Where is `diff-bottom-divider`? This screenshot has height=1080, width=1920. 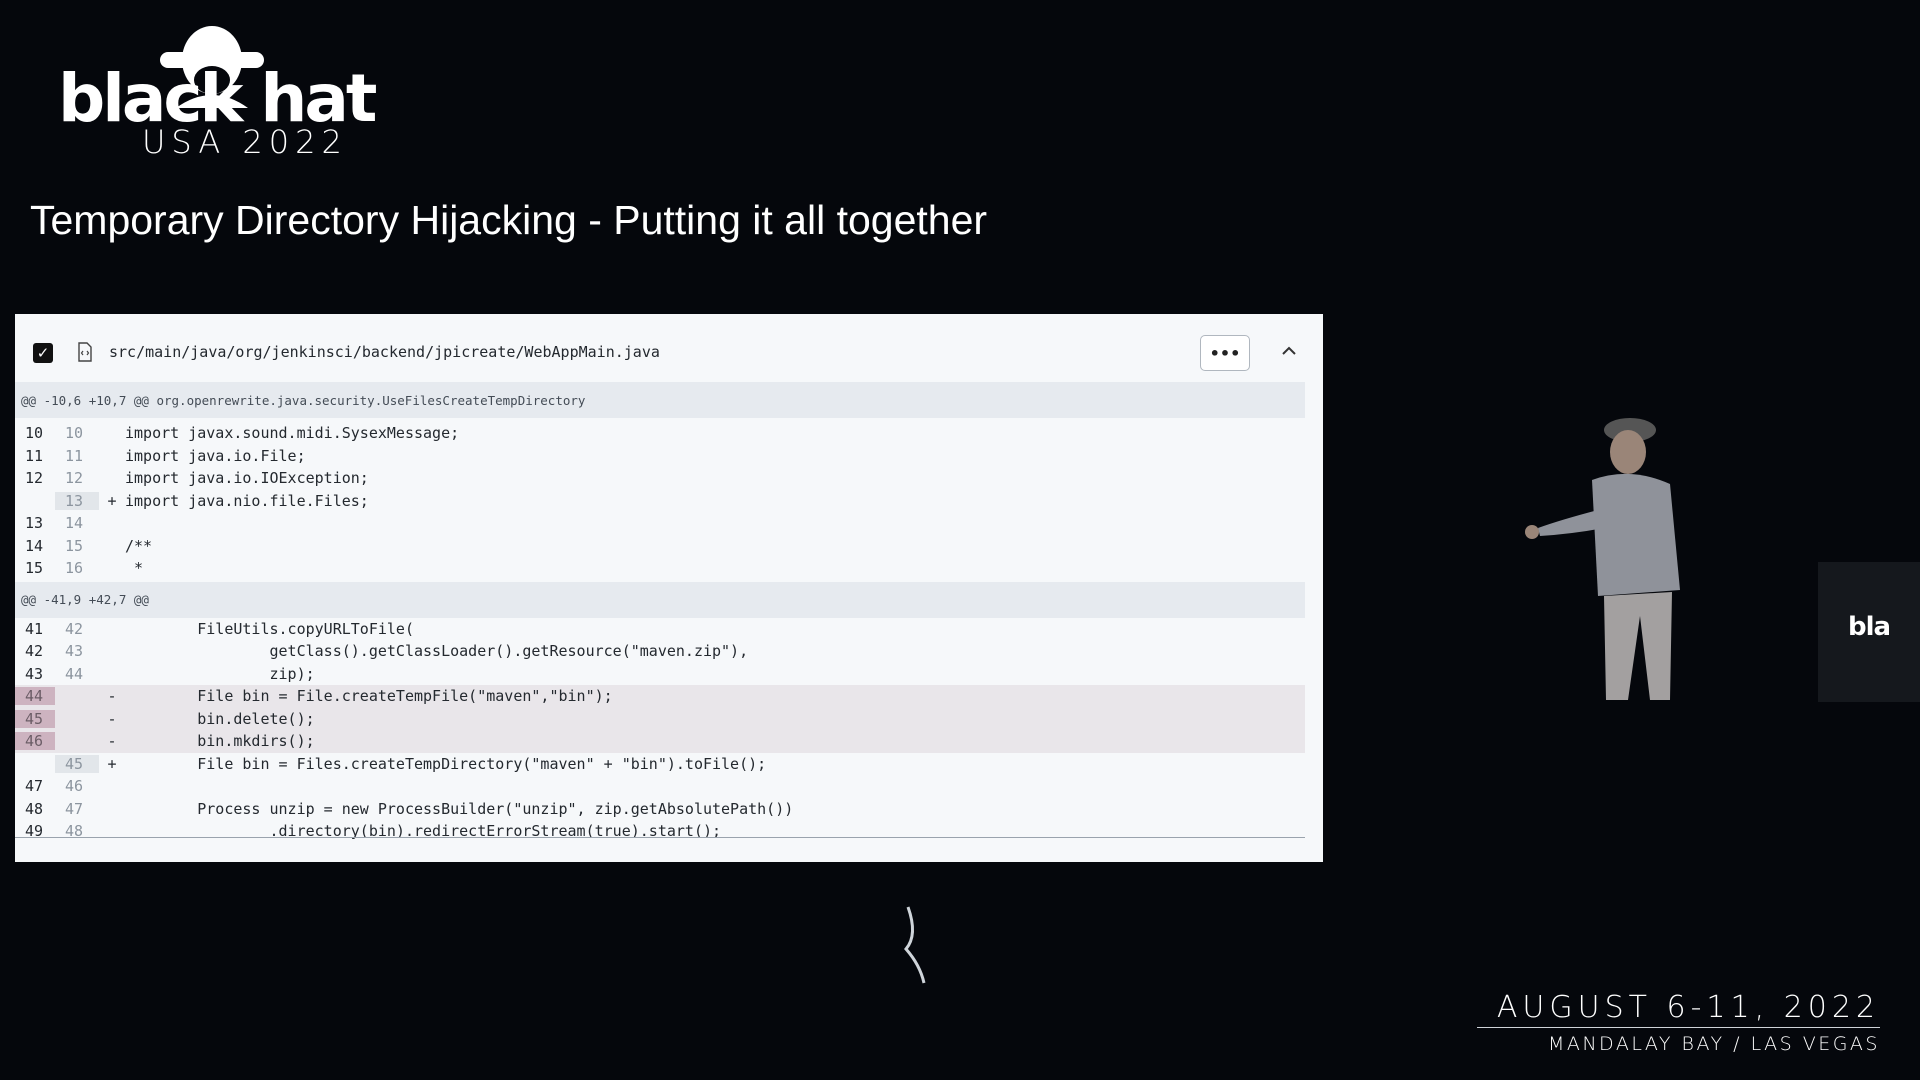 diff-bottom-divider is located at coordinates (660, 837).